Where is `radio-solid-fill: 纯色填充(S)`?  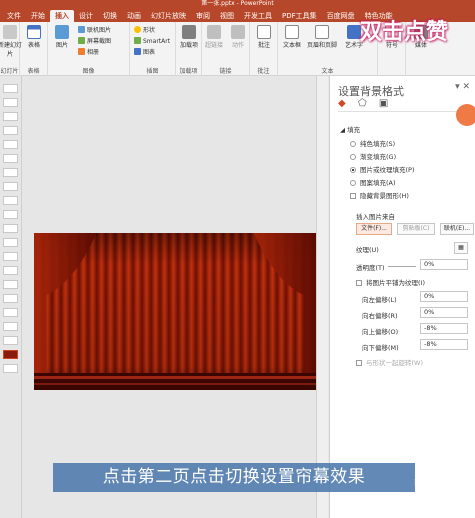 radio-solid-fill: 纯色填充(S) is located at coordinates (372, 143).